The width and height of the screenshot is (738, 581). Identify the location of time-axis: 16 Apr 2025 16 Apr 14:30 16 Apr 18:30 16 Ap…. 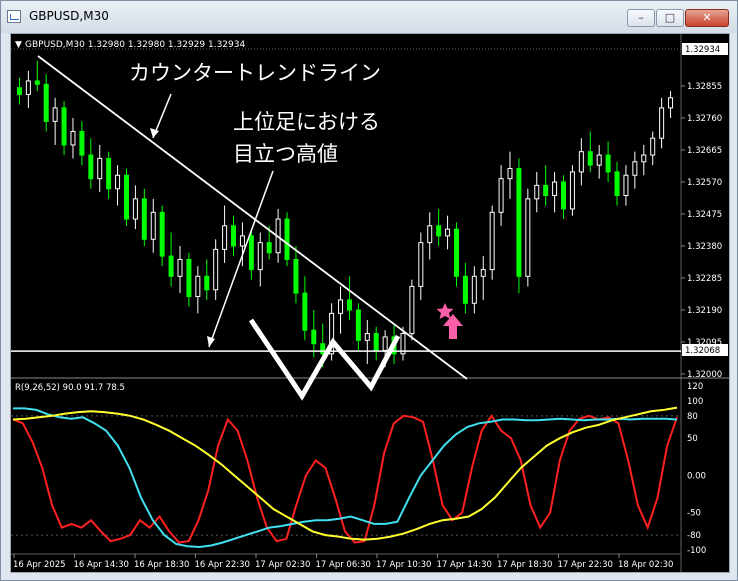
(343, 562).